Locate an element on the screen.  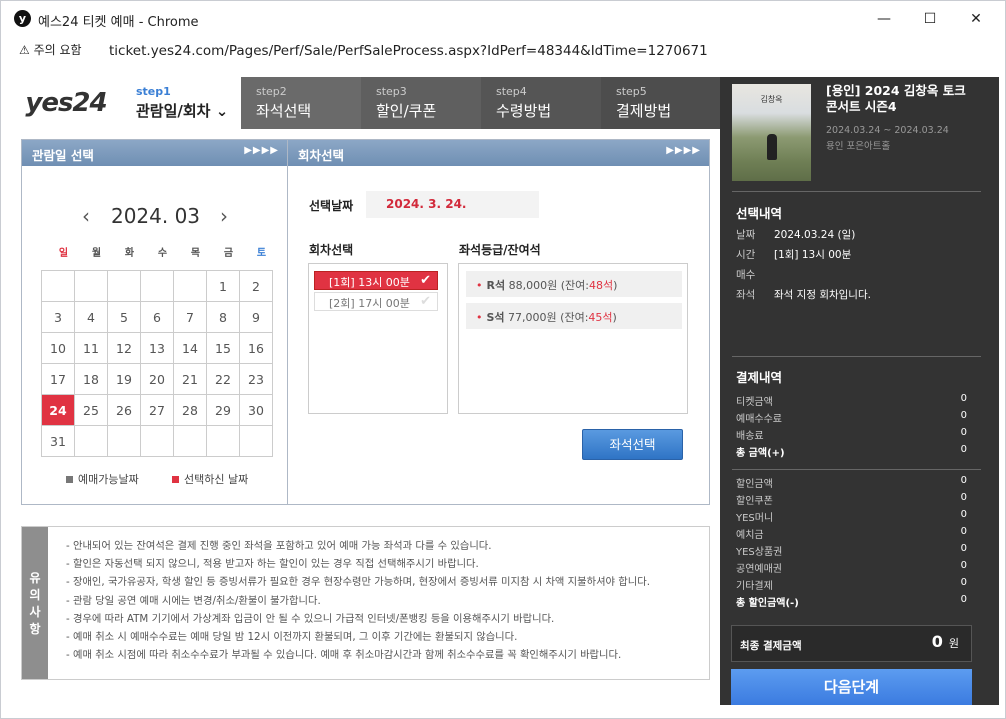
calendar-day: 21 is located at coordinates (190, 379).